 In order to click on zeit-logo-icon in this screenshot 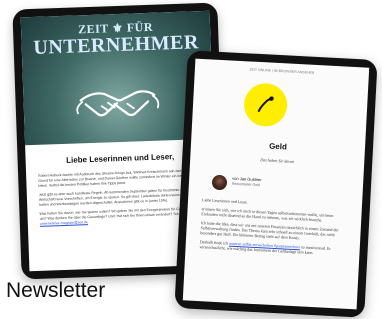, I will do `click(265, 104)`.